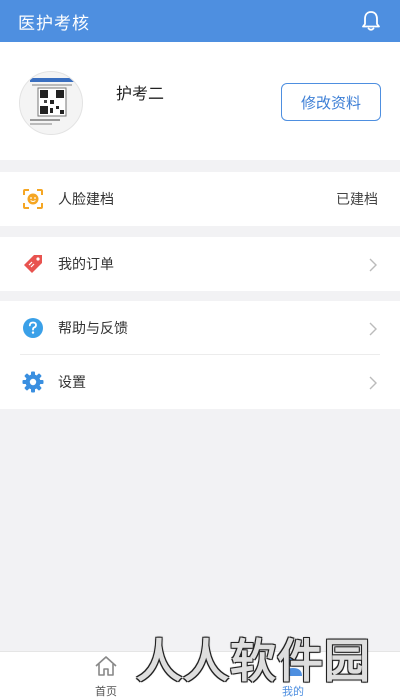  I want to click on face-record-label: 人脸建档, so click(86, 200).